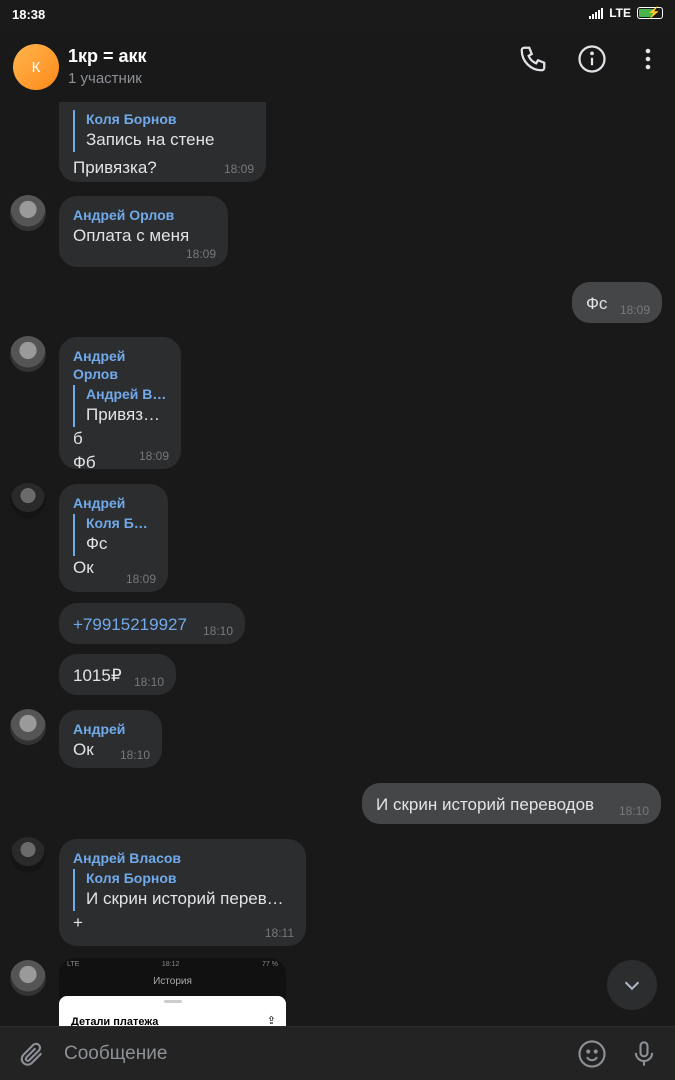 The width and height of the screenshot is (675, 1080). I want to click on chat-header: К 1кр = акк 1 участник, so click(337, 66).